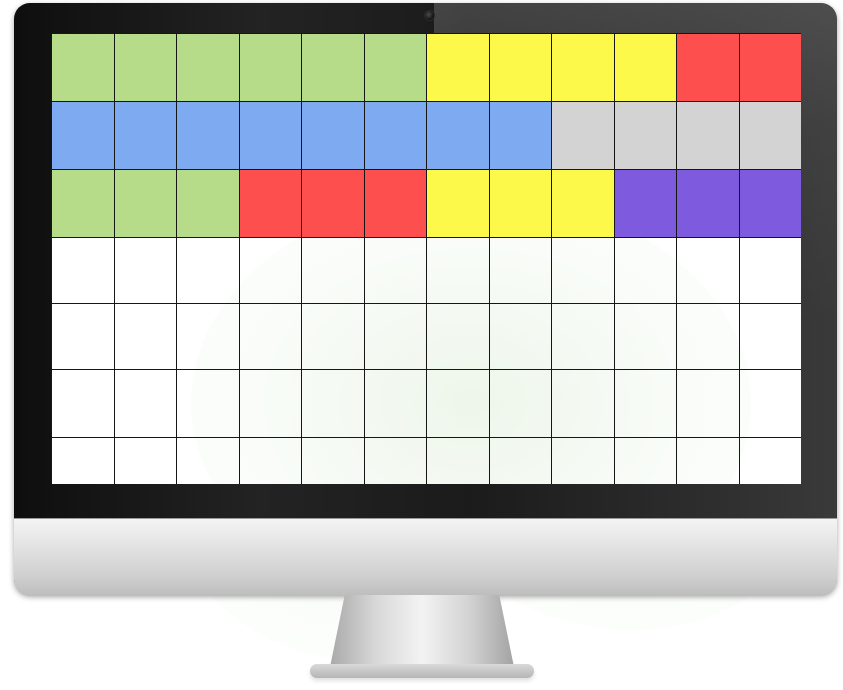  What do you see at coordinates (429, 15) in the screenshot?
I see `camera-icon` at bounding box center [429, 15].